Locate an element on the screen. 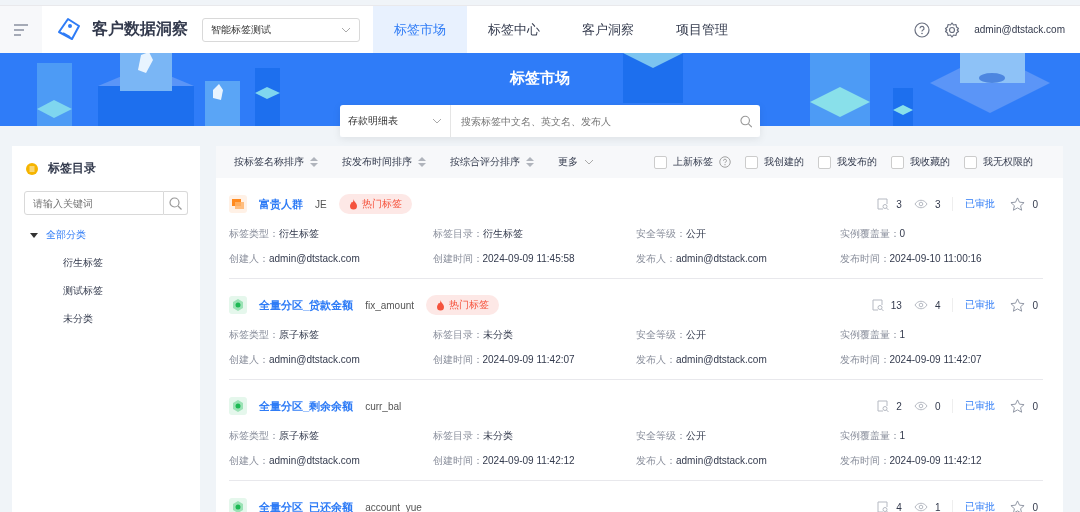 Image resolution: width=1080 pixels, height=512 pixels. field-value: 原子标签 is located at coordinates (299, 435).